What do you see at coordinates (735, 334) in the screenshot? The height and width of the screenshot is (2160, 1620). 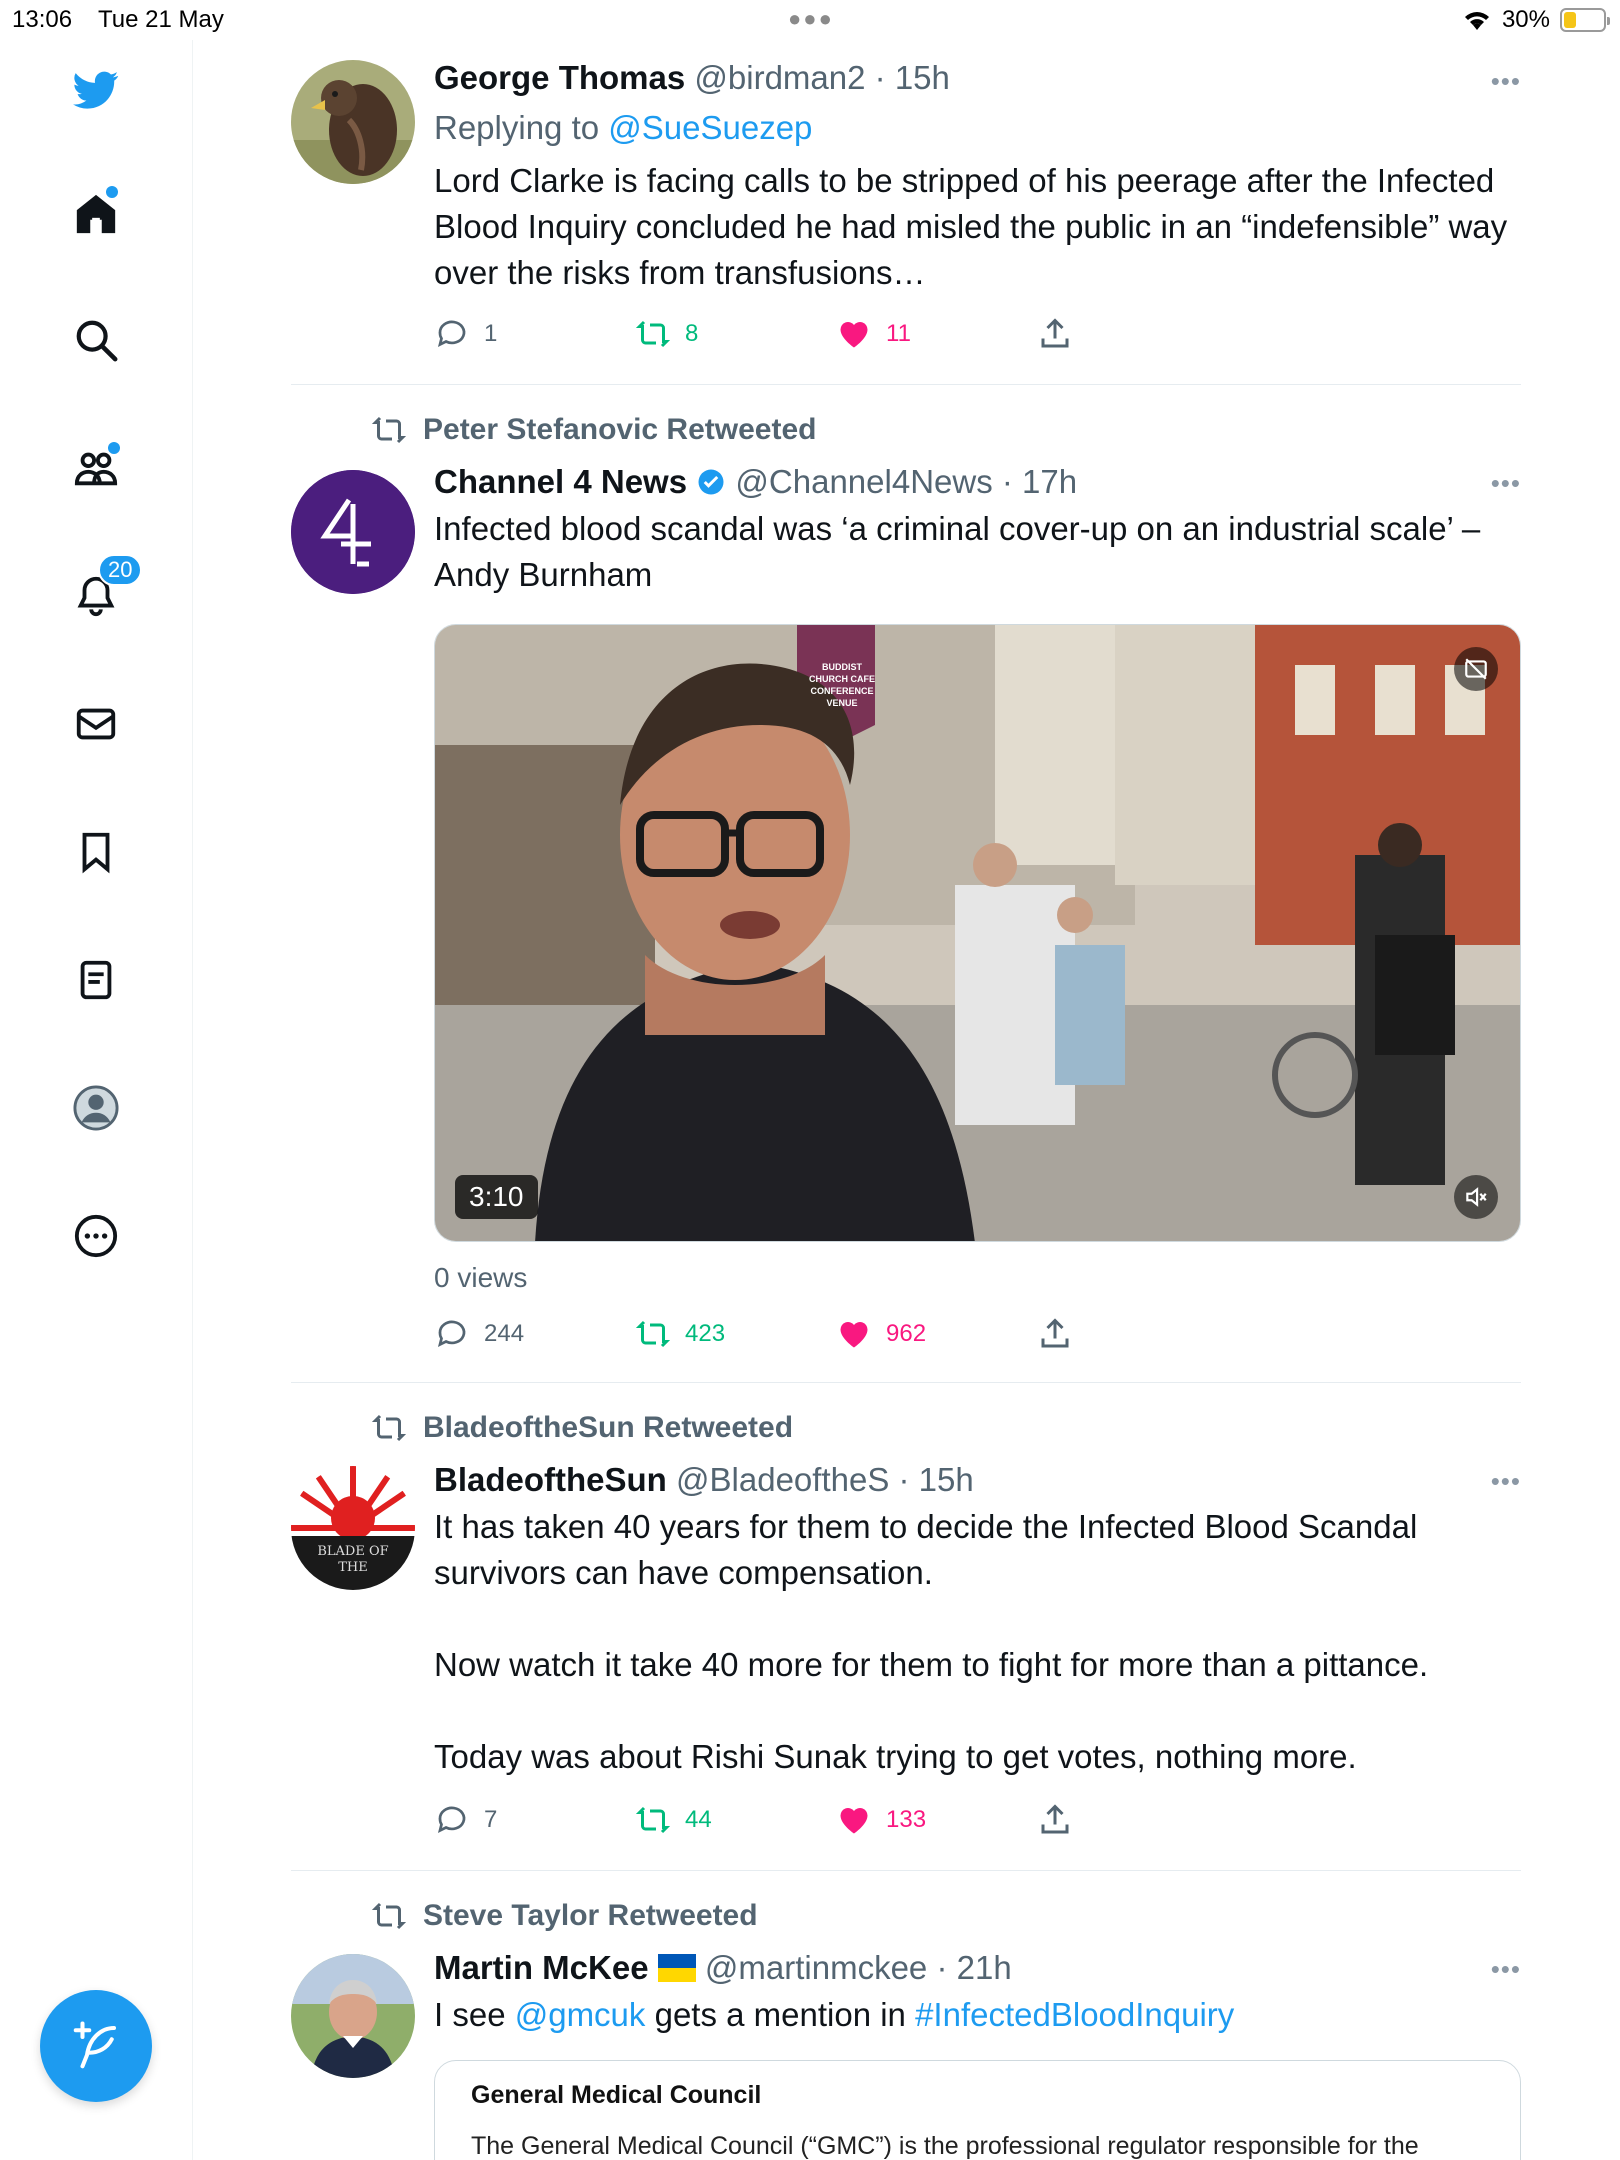 I see `retweet-button: 8` at bounding box center [735, 334].